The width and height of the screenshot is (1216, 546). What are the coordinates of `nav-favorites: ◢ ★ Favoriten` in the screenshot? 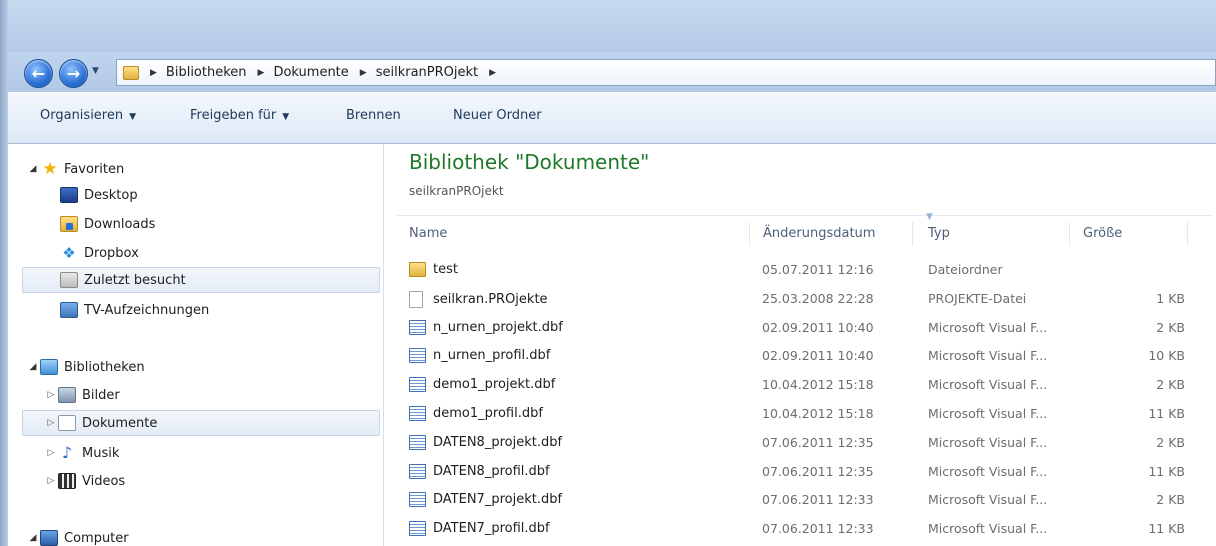 It's located at (75, 169).